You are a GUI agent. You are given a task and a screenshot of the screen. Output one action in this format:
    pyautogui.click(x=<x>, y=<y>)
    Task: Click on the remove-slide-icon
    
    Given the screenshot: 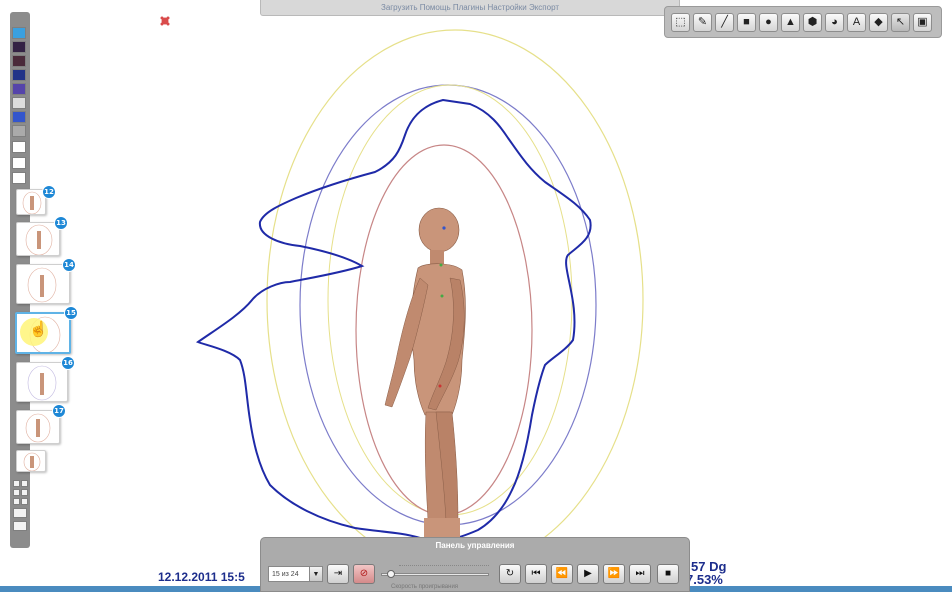 What is the action you would take?
    pyautogui.click(x=20, y=526)
    